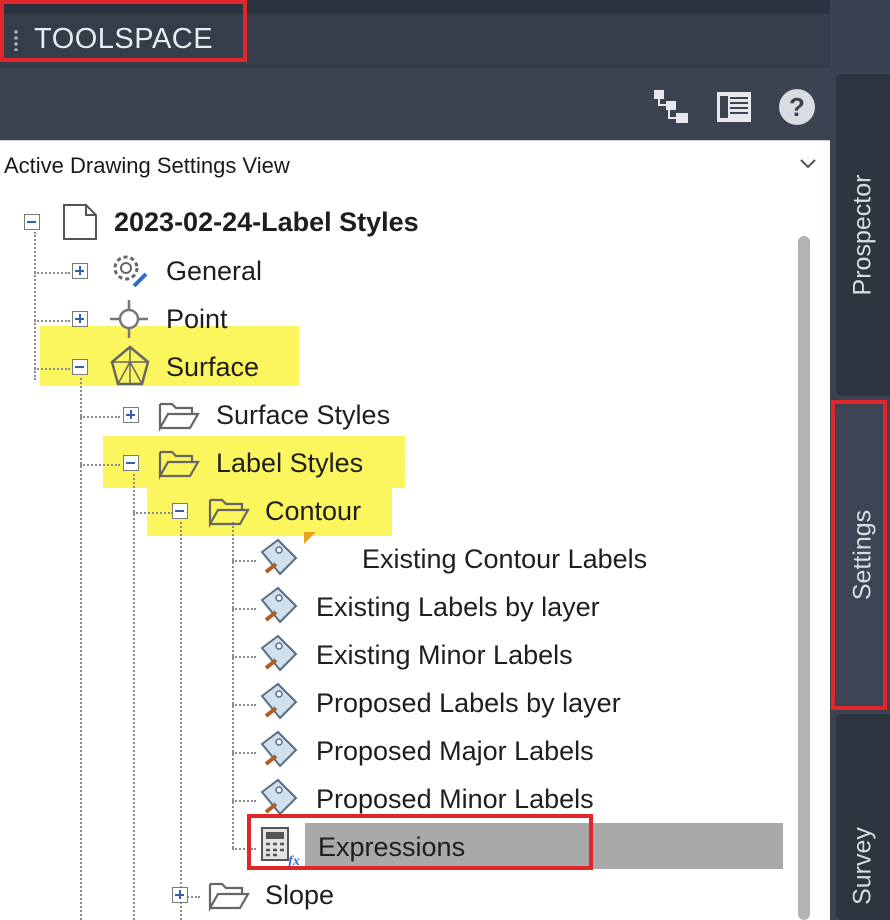 The width and height of the screenshot is (890, 920). Describe the element at coordinates (313, 511) in the screenshot. I see `tree-item-contour: Contour` at that location.